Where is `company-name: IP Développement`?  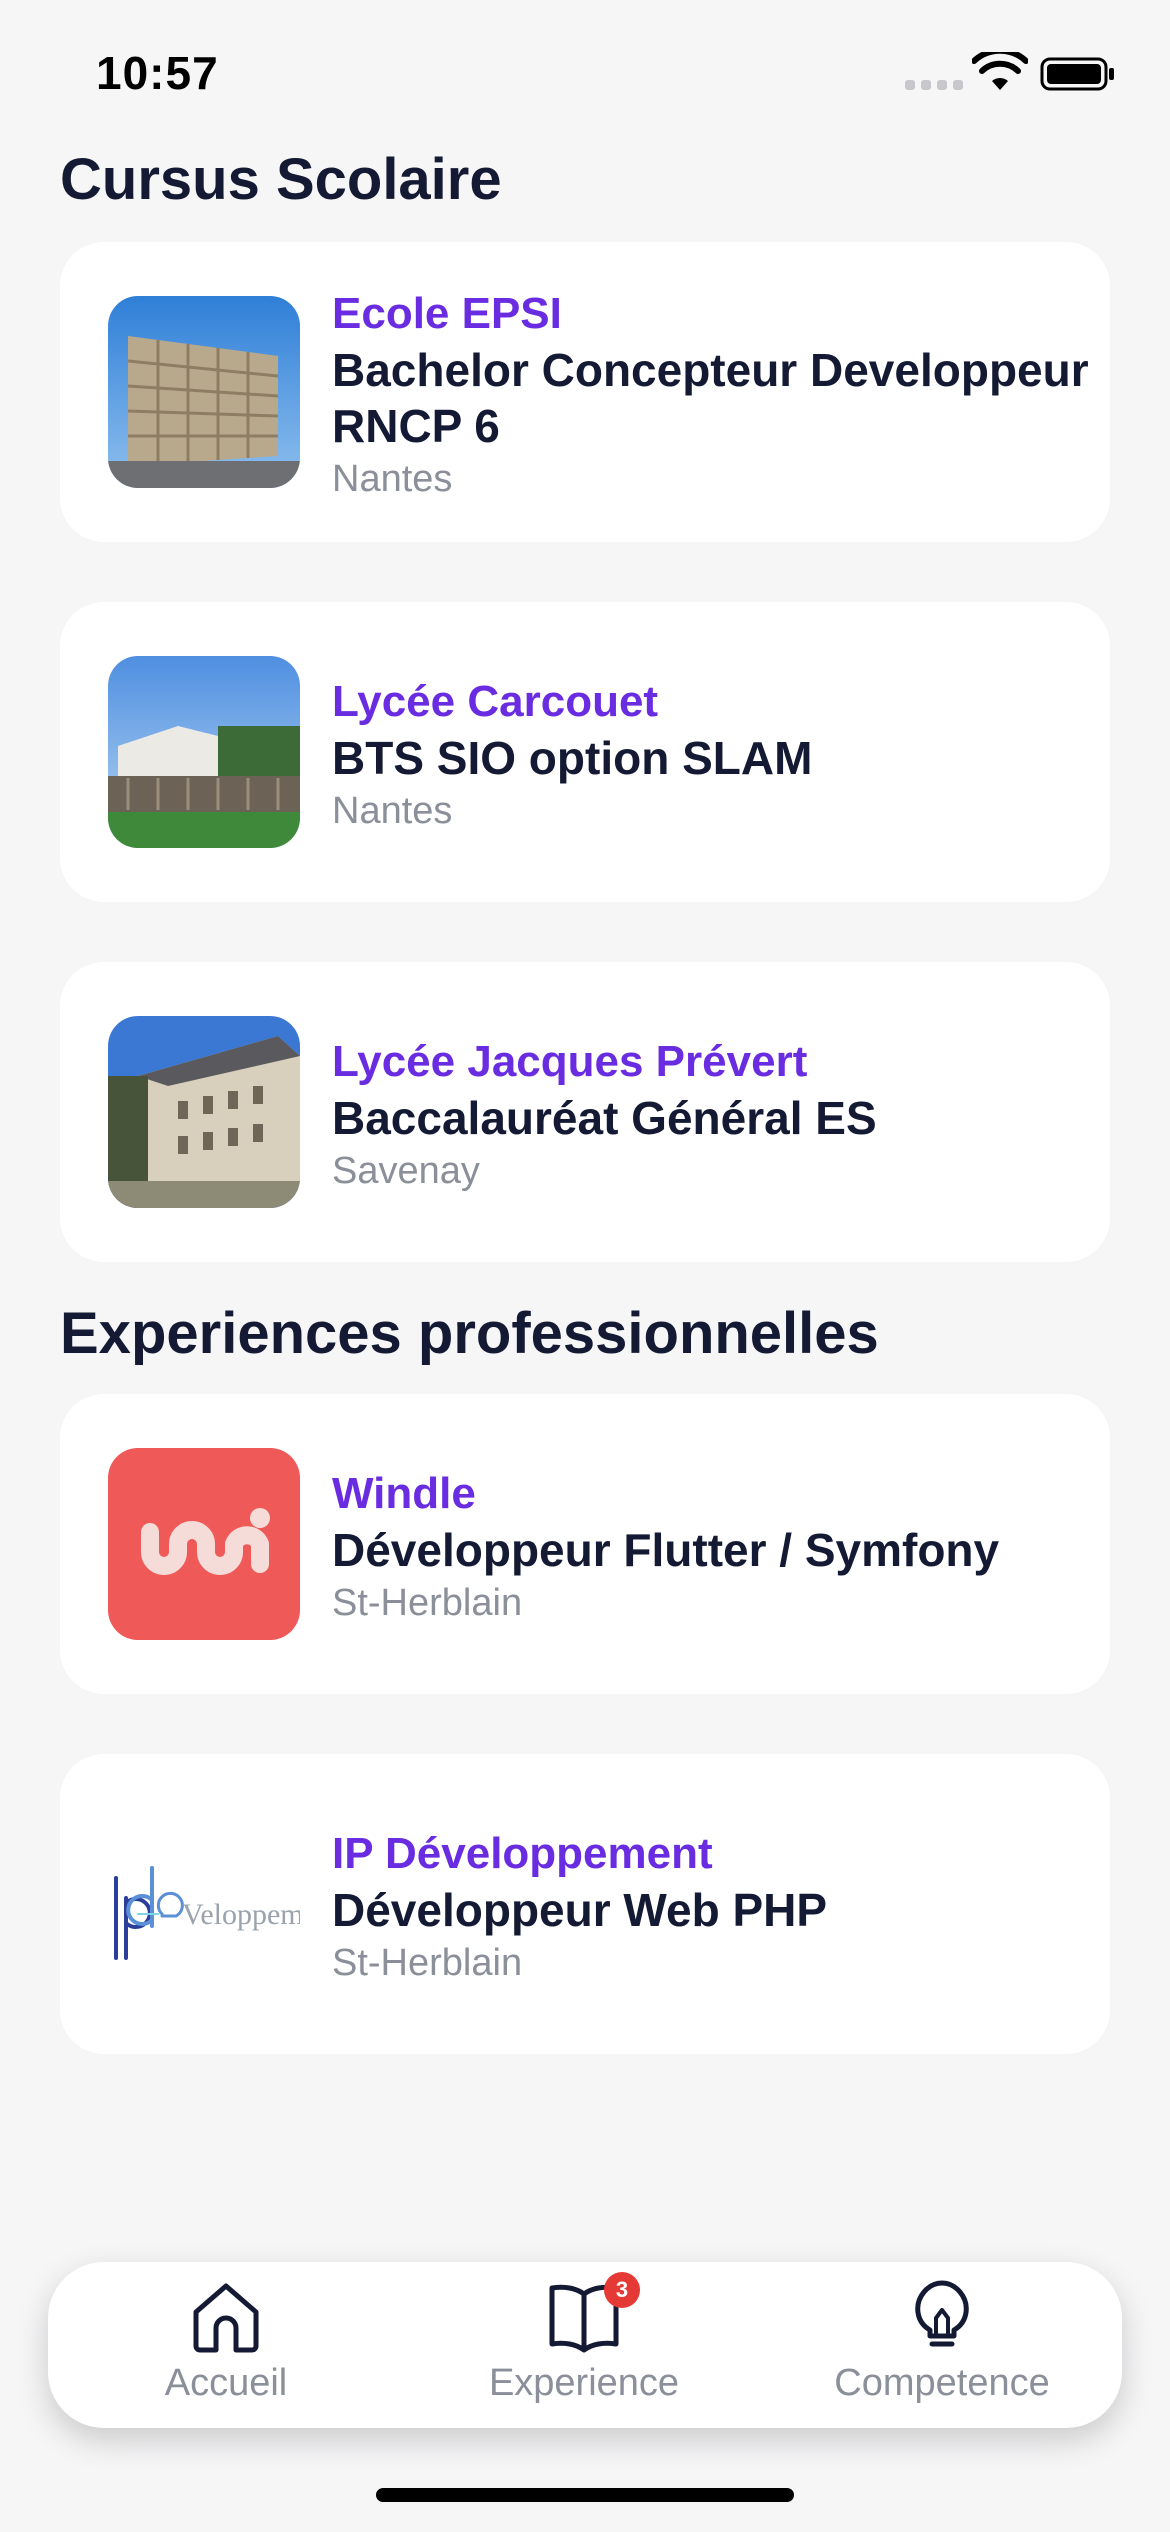 company-name: IP Développement is located at coordinates (522, 1853).